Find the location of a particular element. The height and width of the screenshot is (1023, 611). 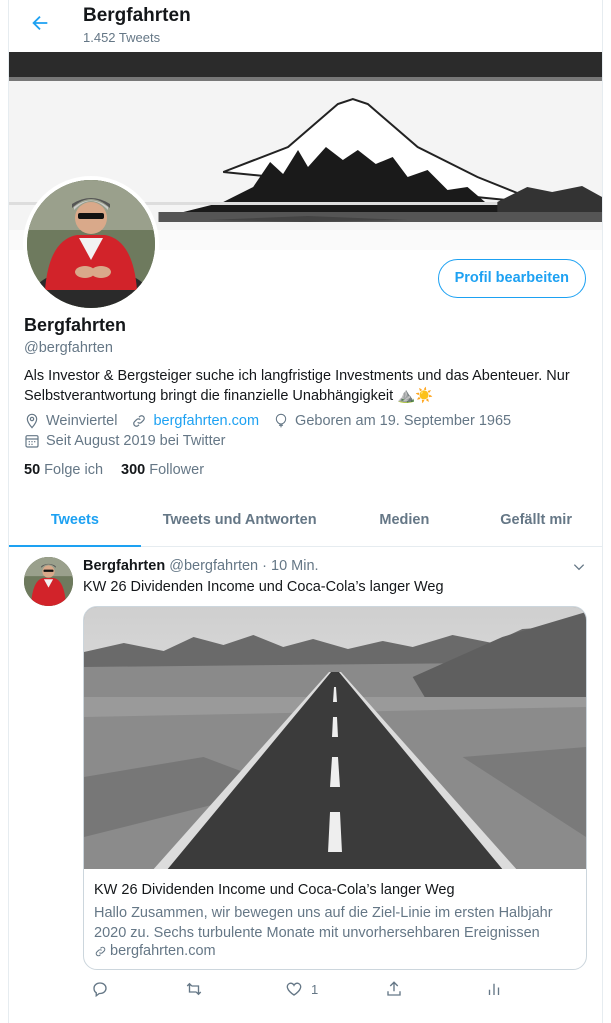

profile-handle: @bergfahrten is located at coordinates (68, 348).